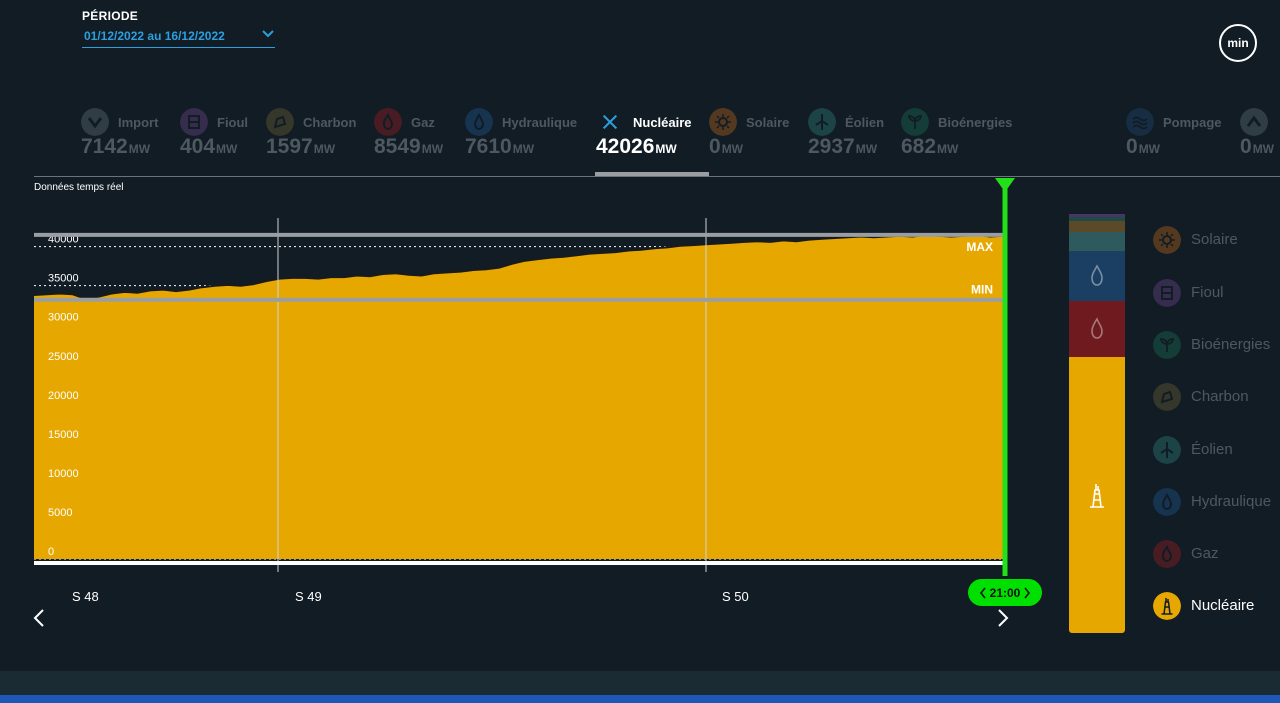 This screenshot has height=703, width=1280. Describe the element at coordinates (975, 122) in the screenshot. I see `tab-label: Bioénergies` at that location.